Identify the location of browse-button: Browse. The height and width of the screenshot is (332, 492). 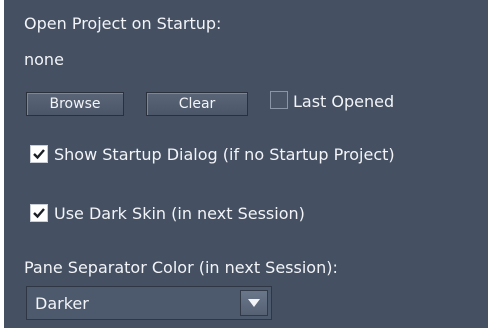
(75, 104).